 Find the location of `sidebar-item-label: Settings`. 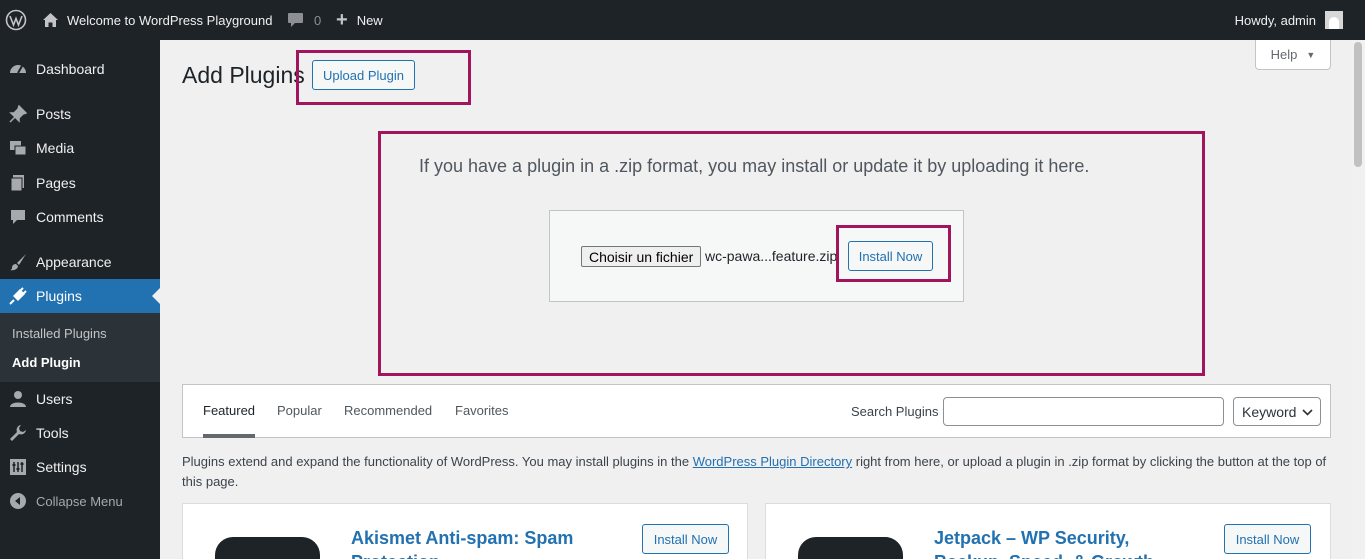

sidebar-item-label: Settings is located at coordinates (61, 467).